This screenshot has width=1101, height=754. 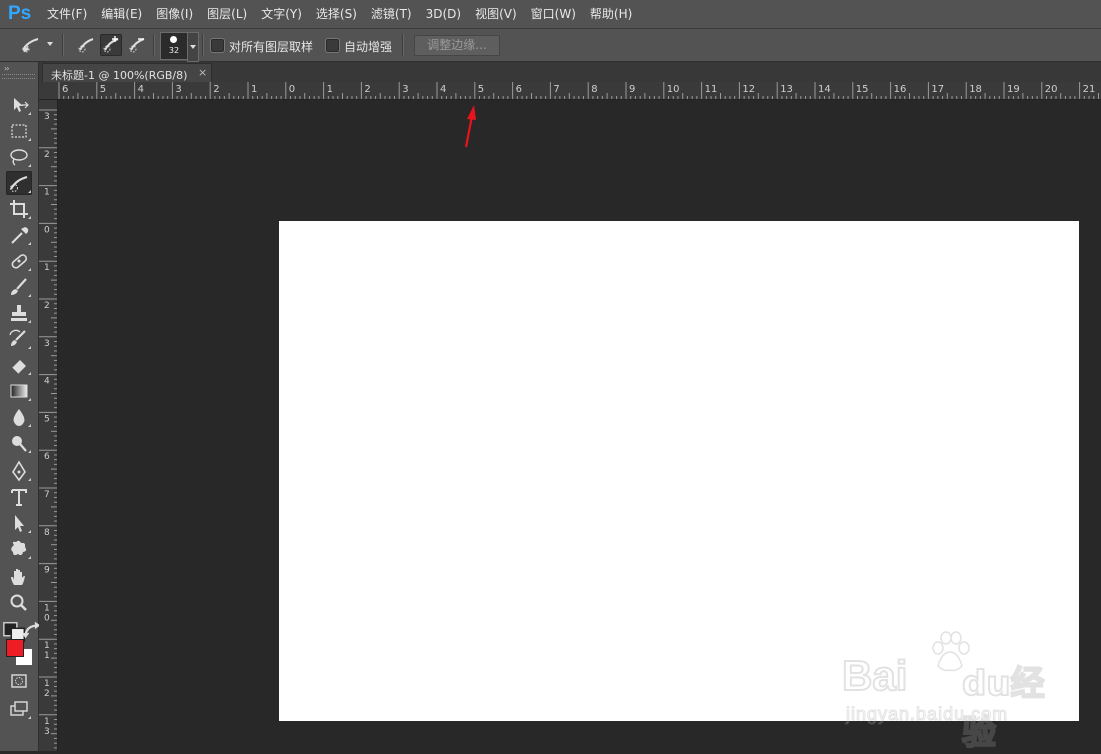 What do you see at coordinates (748, 89) in the screenshot?
I see `ruler-tick-label: 12` at bounding box center [748, 89].